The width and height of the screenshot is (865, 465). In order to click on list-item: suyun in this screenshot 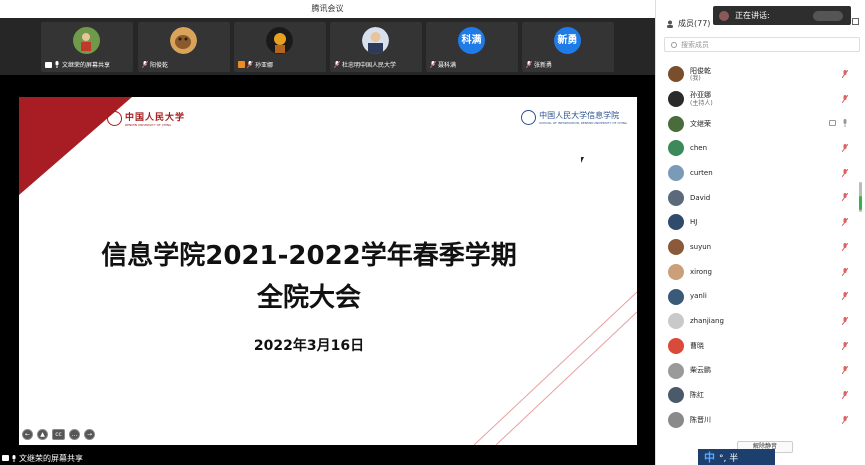, I will do `click(756, 247)`.